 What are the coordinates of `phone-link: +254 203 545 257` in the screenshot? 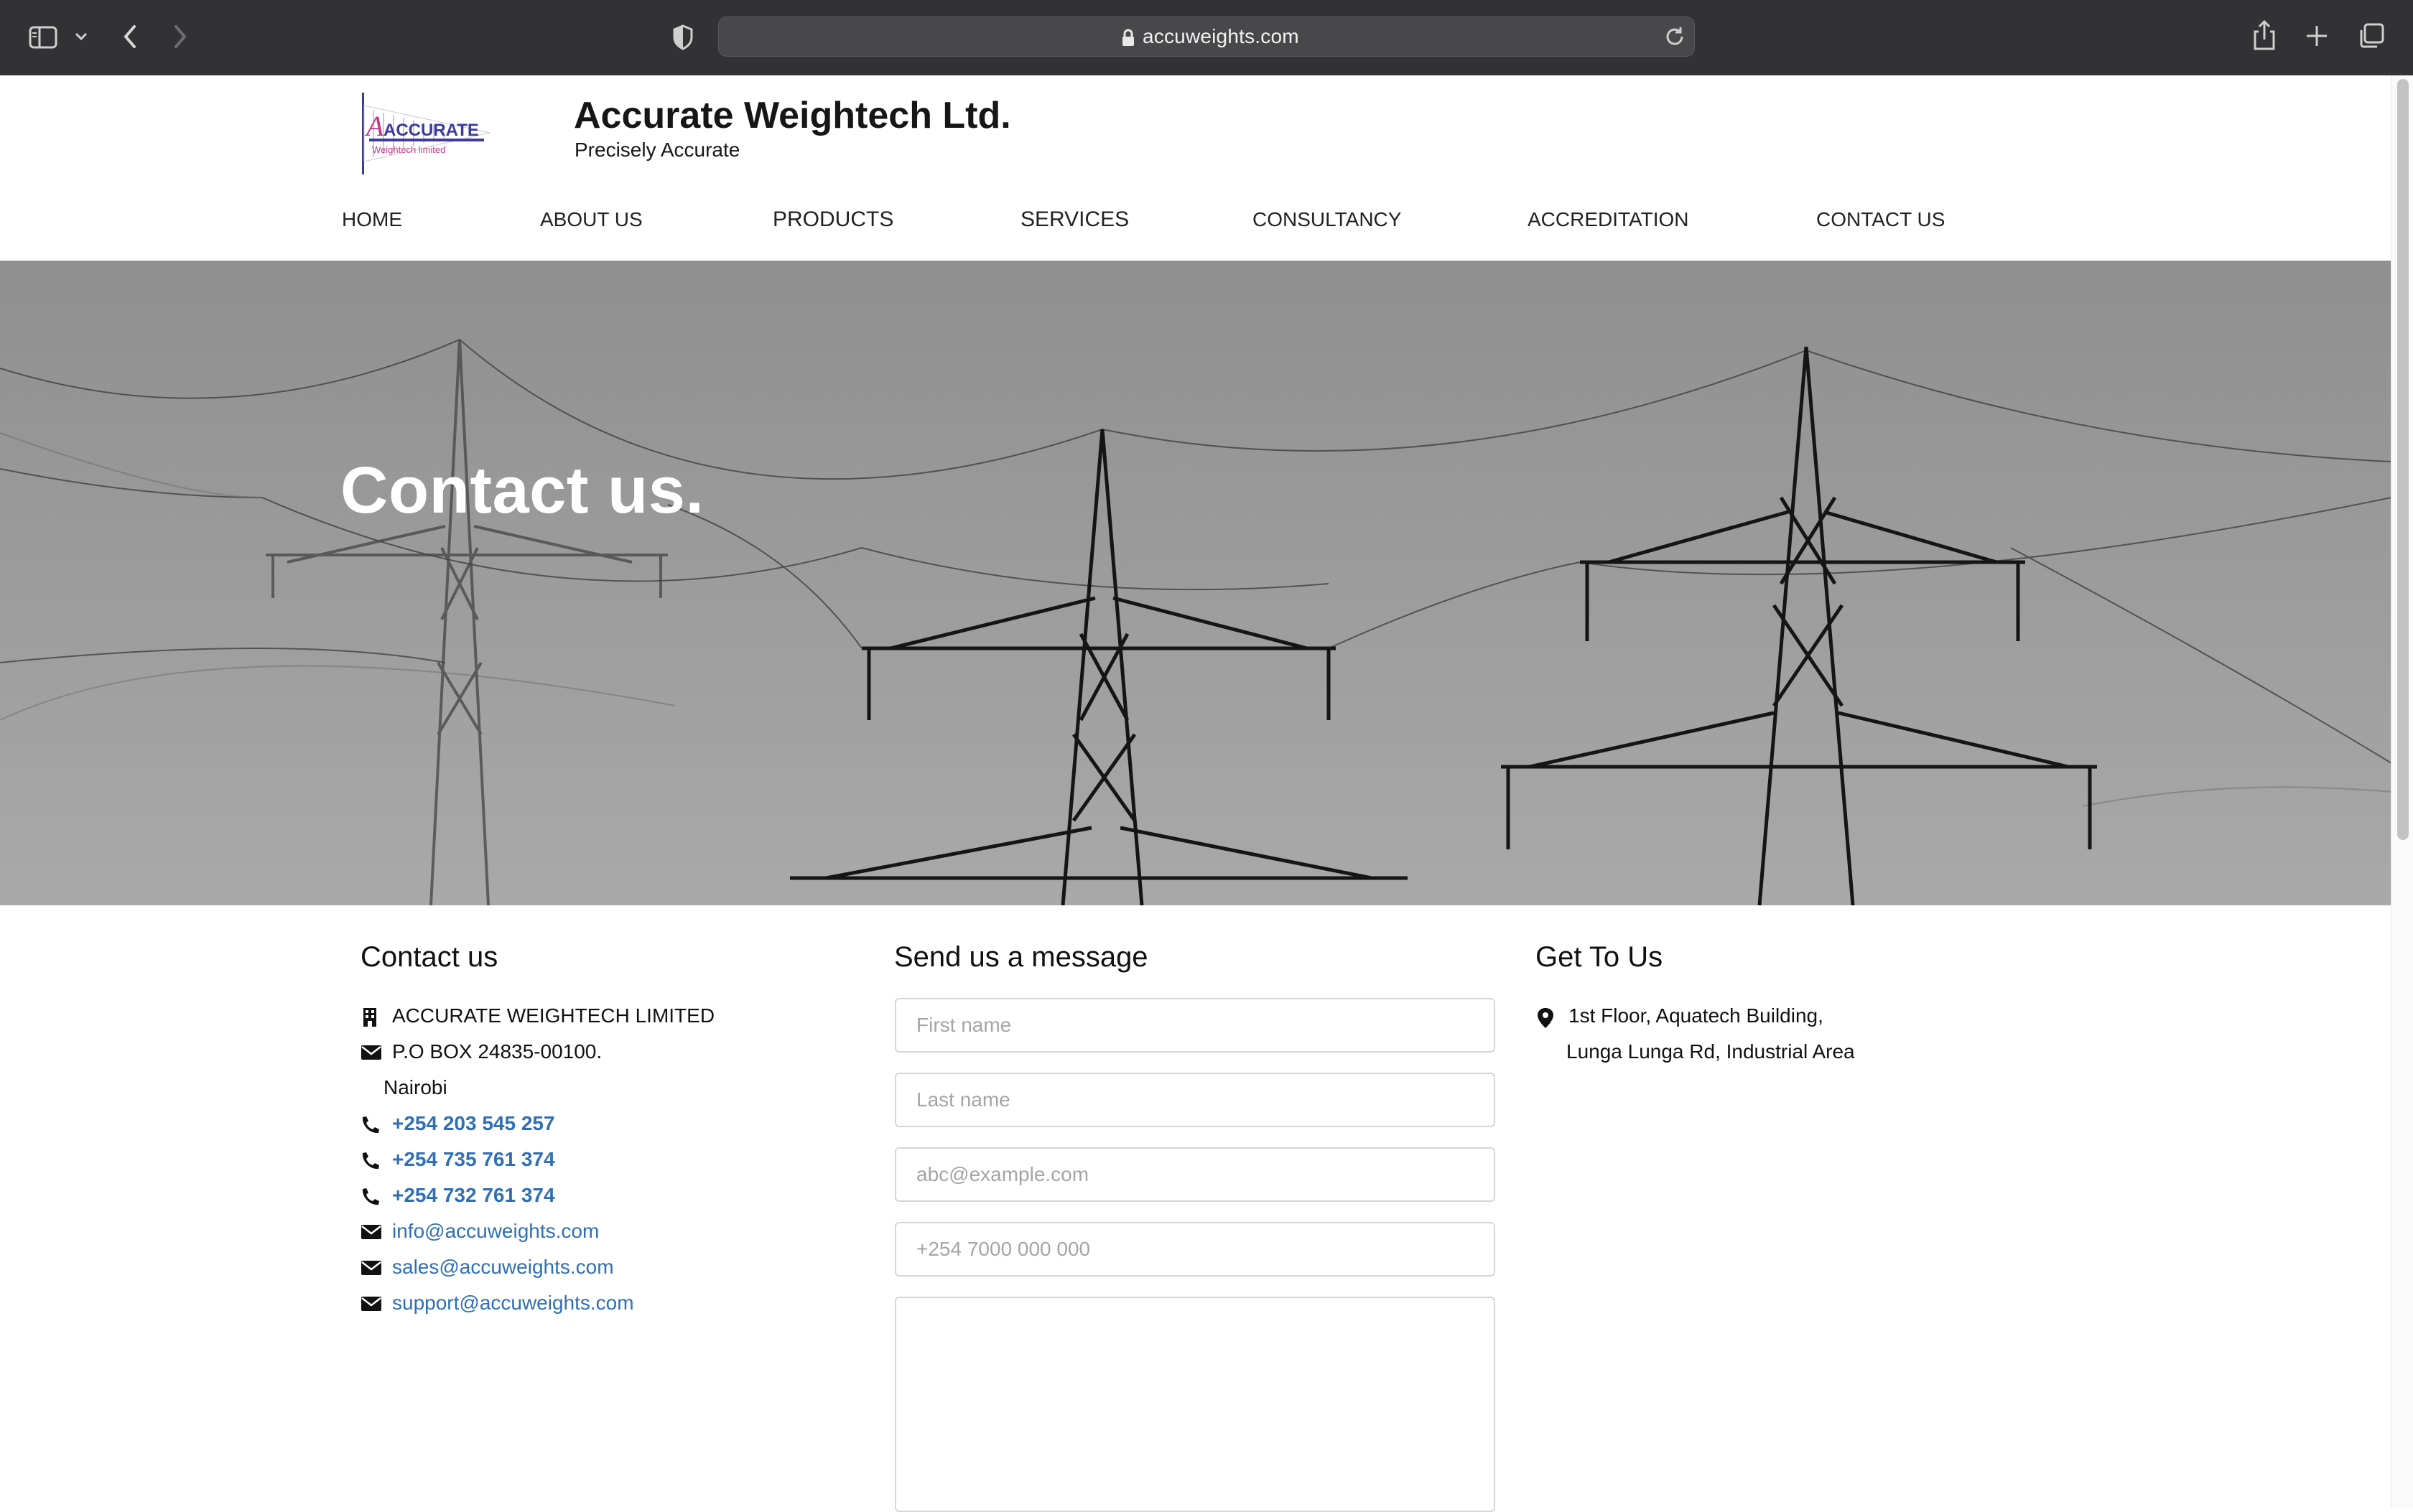 It's located at (474, 1123).